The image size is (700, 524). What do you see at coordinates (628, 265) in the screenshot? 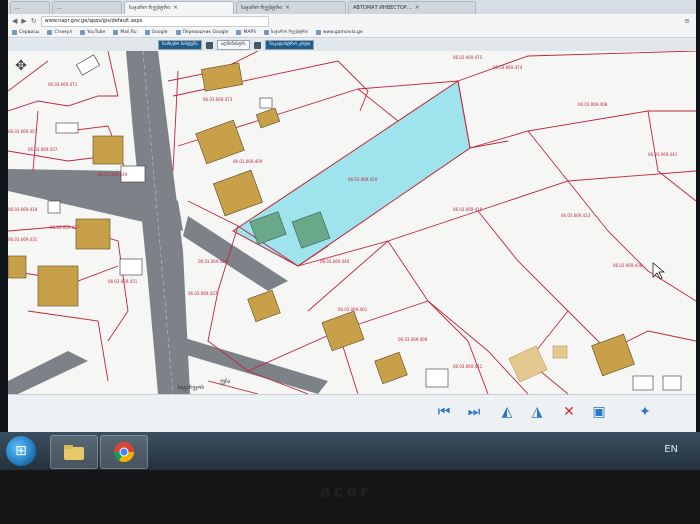
I see `parcel-label: 06.03.069.438` at bounding box center [628, 265].